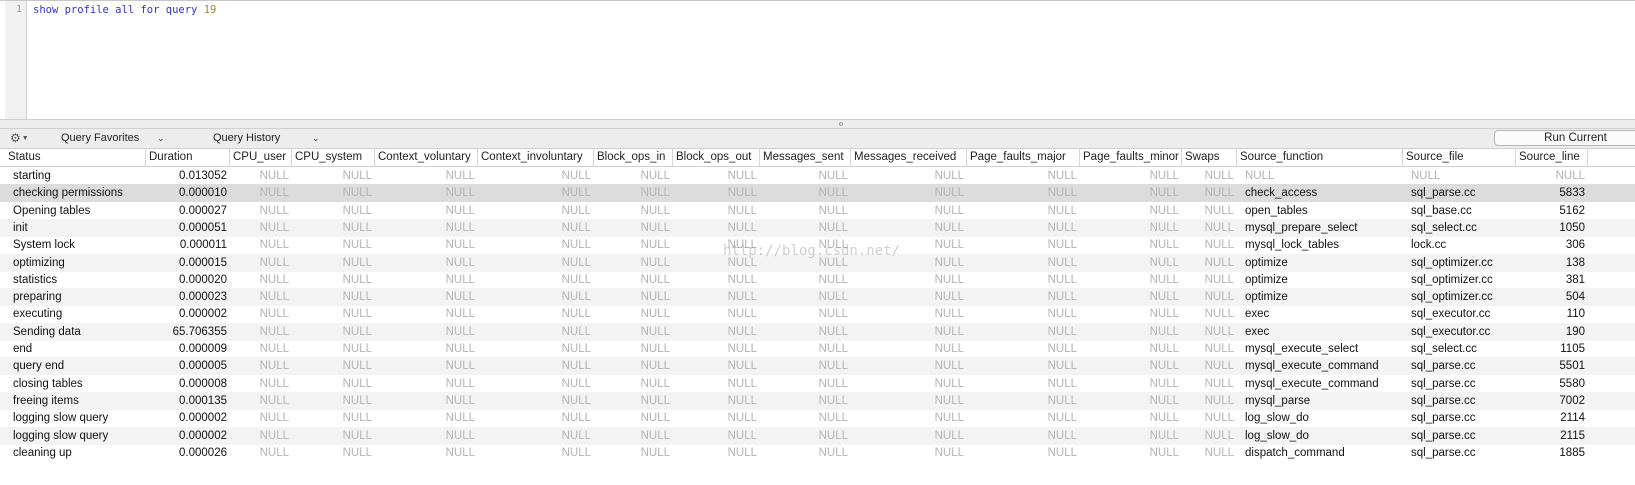  Describe the element at coordinates (716, 157) in the screenshot. I see `column-header-block-ops-out: Block_ops_out` at that location.